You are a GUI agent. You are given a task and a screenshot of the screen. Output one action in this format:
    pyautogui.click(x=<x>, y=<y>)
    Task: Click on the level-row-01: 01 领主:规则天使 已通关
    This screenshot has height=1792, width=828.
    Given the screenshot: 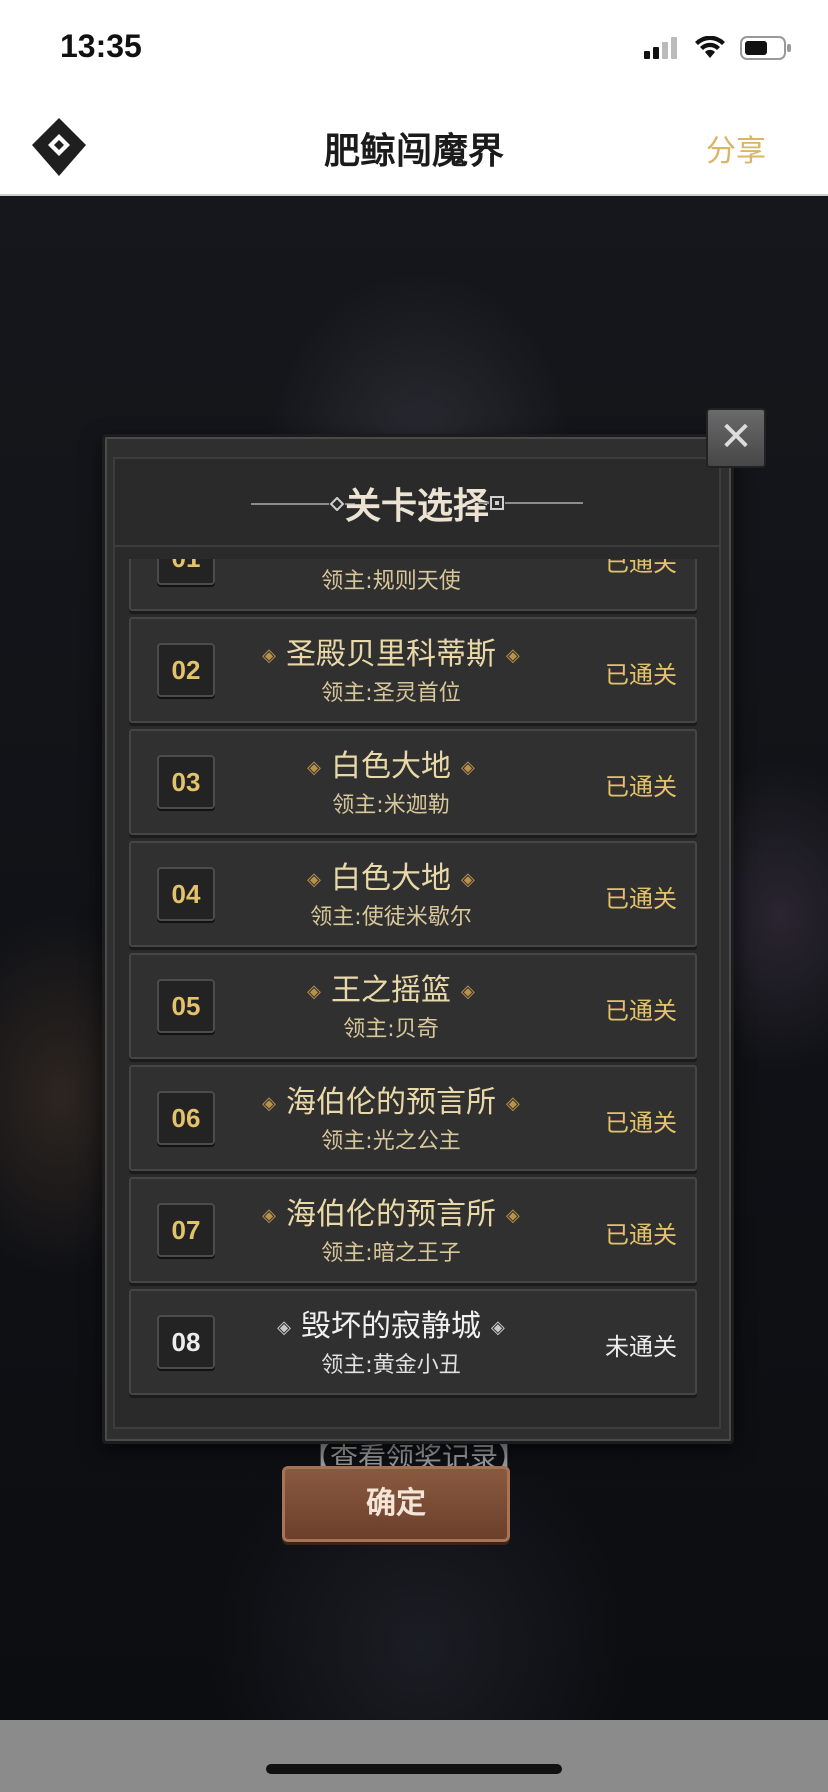 What is the action you would take?
    pyautogui.click(x=413, y=585)
    